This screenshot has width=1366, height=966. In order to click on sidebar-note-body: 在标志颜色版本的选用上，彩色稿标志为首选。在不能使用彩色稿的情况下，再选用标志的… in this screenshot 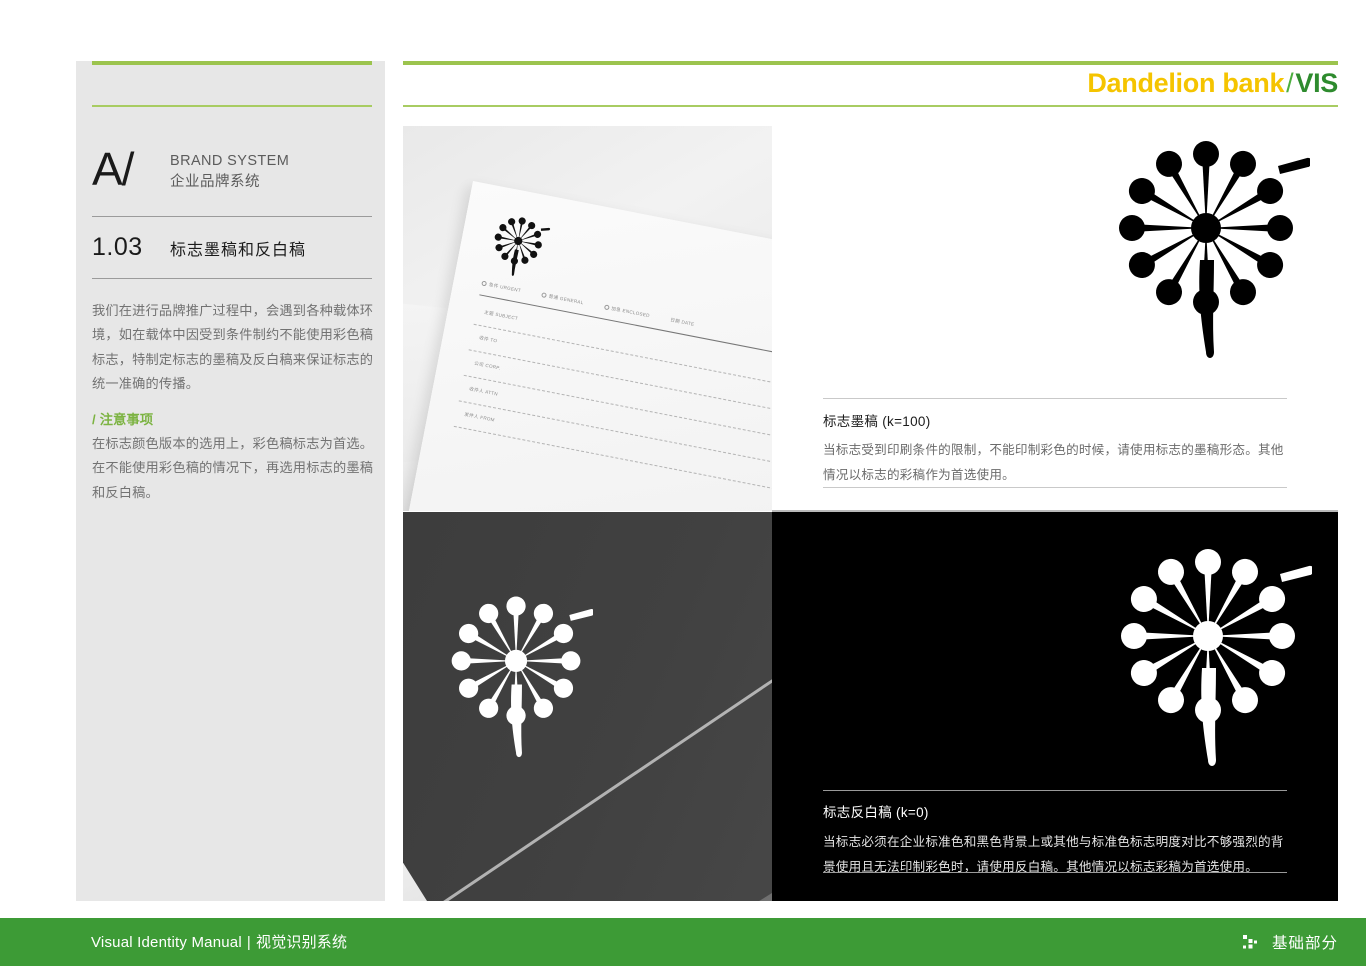, I will do `click(233, 468)`.